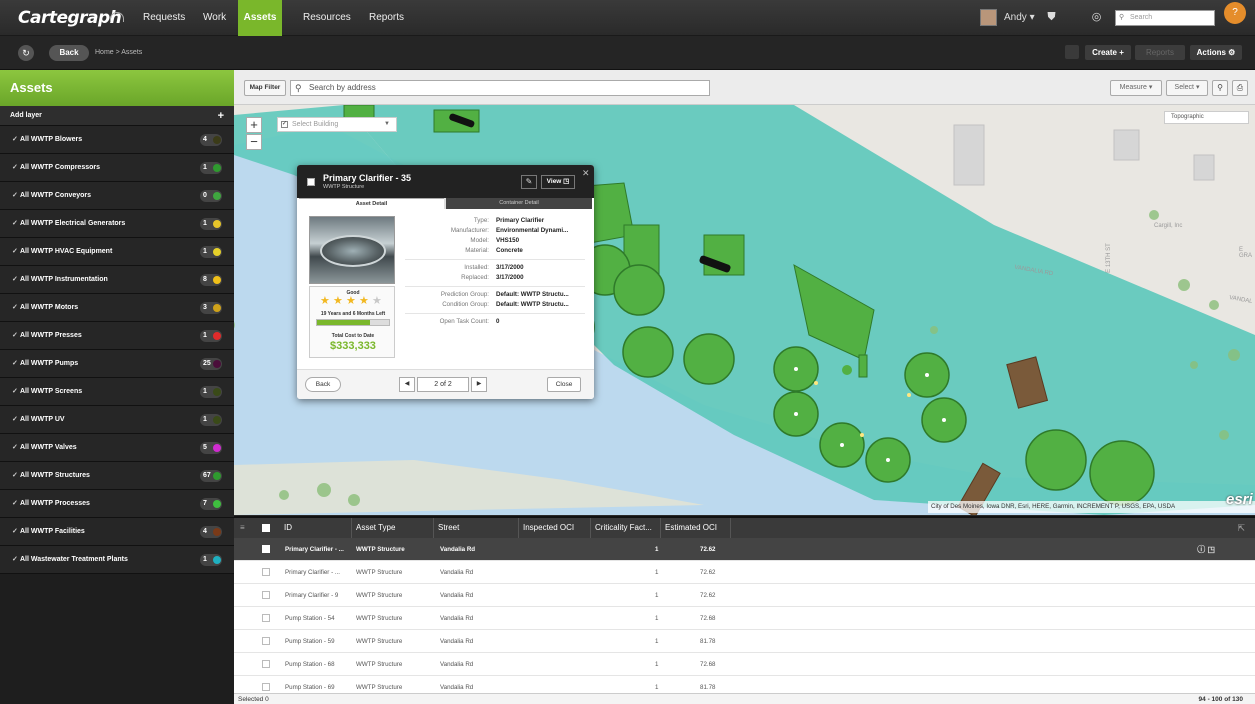  I want to click on layer-label: All WWTP Facilities, so click(52, 531).